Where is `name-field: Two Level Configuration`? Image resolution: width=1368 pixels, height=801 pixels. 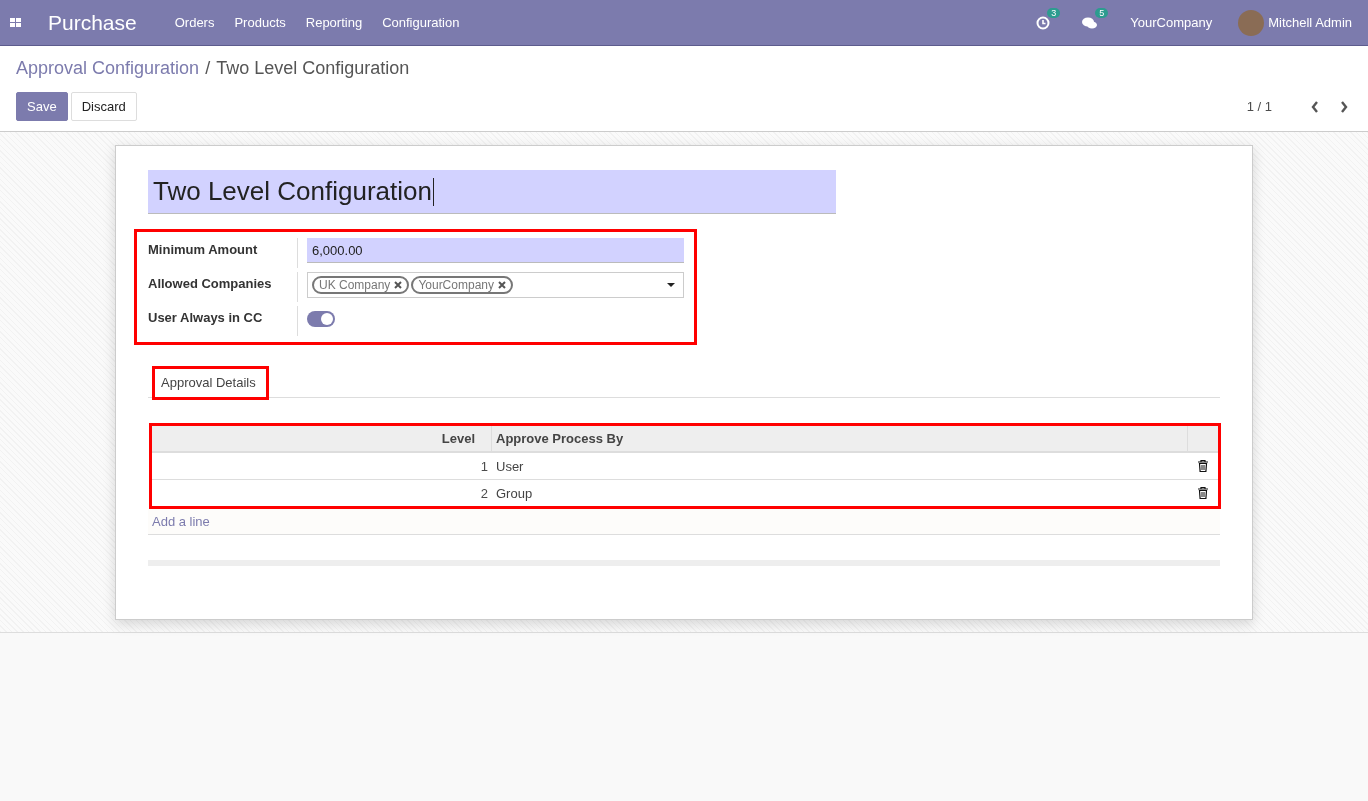 name-field: Two Level Configuration is located at coordinates (492, 192).